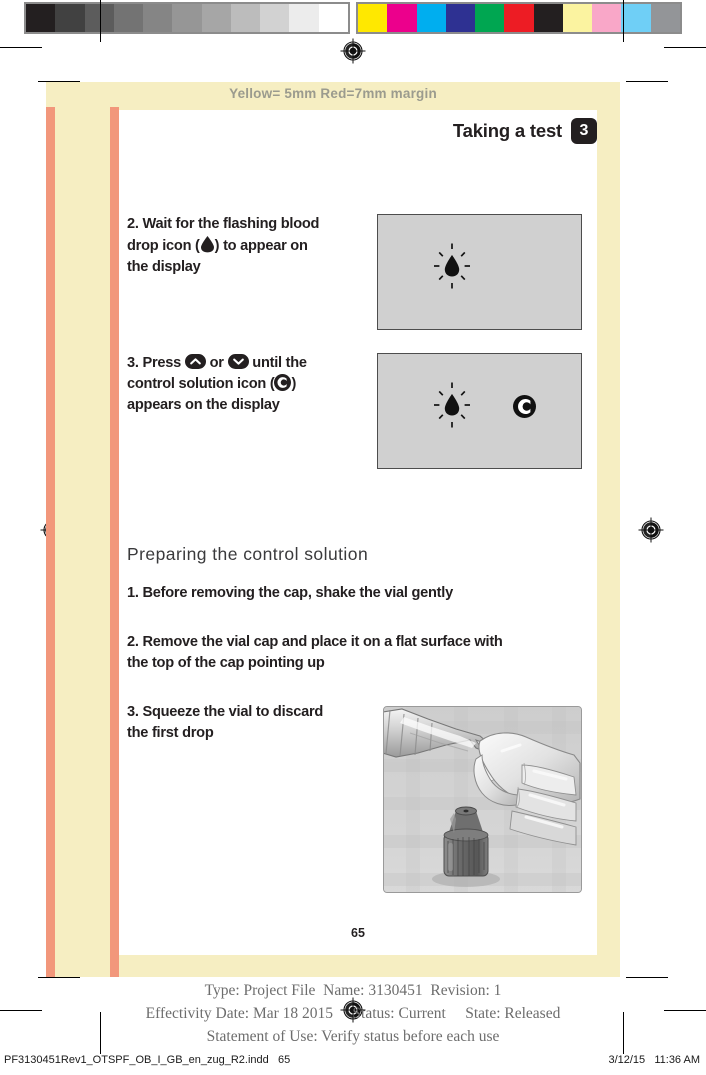  I want to click on step-3-line-3: appears on the display, so click(203, 405).